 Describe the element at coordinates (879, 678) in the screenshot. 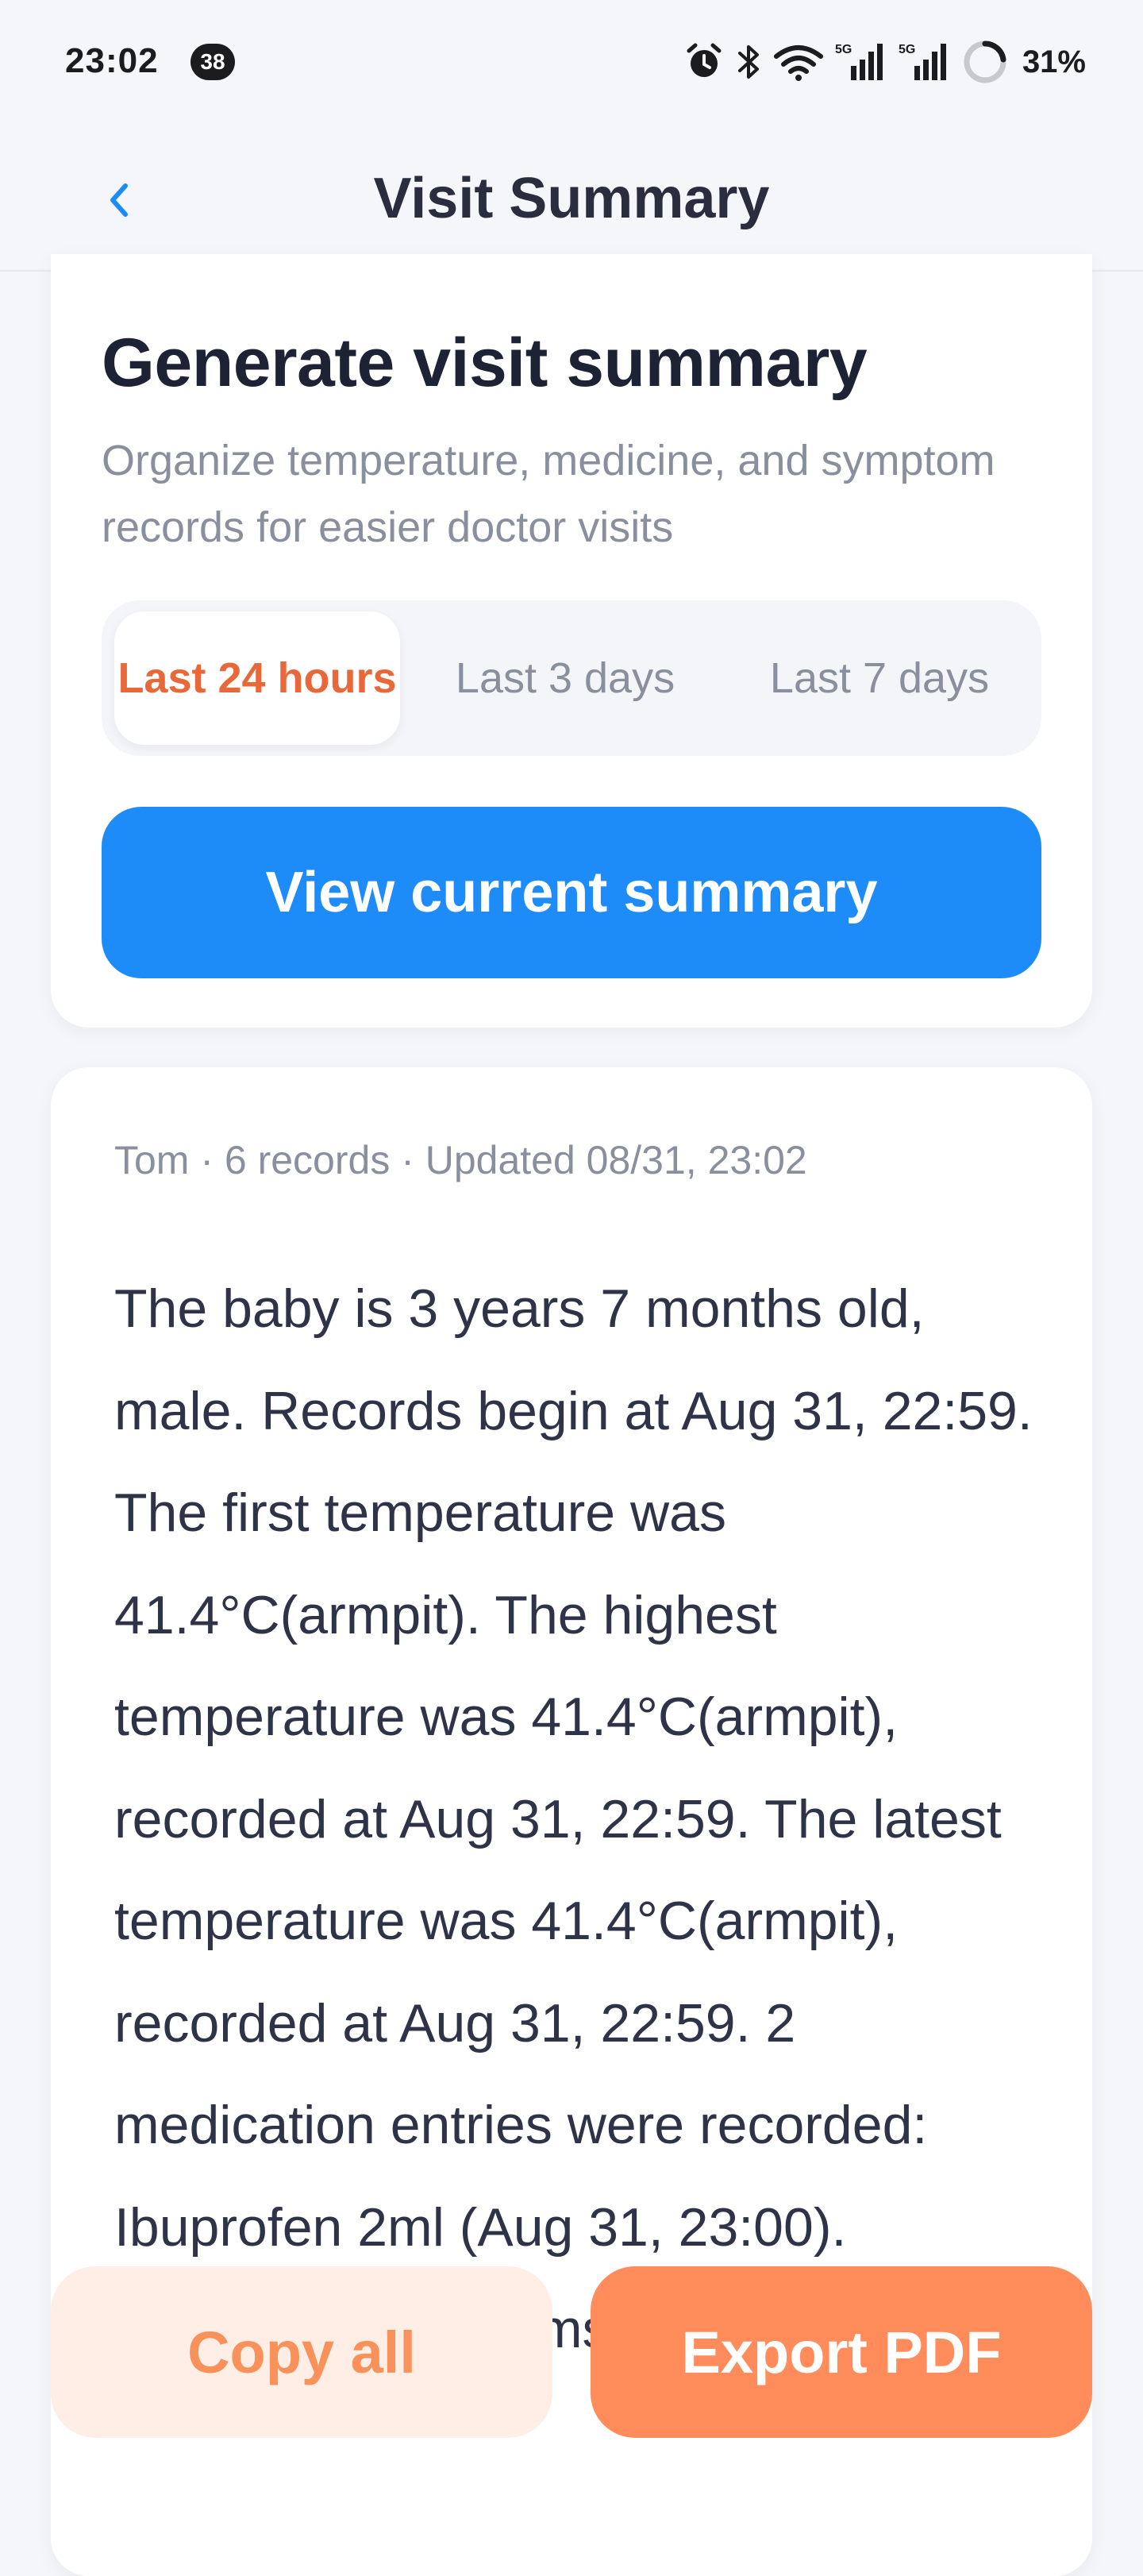

I see `tab-last-7-days: Last 7 days` at that location.